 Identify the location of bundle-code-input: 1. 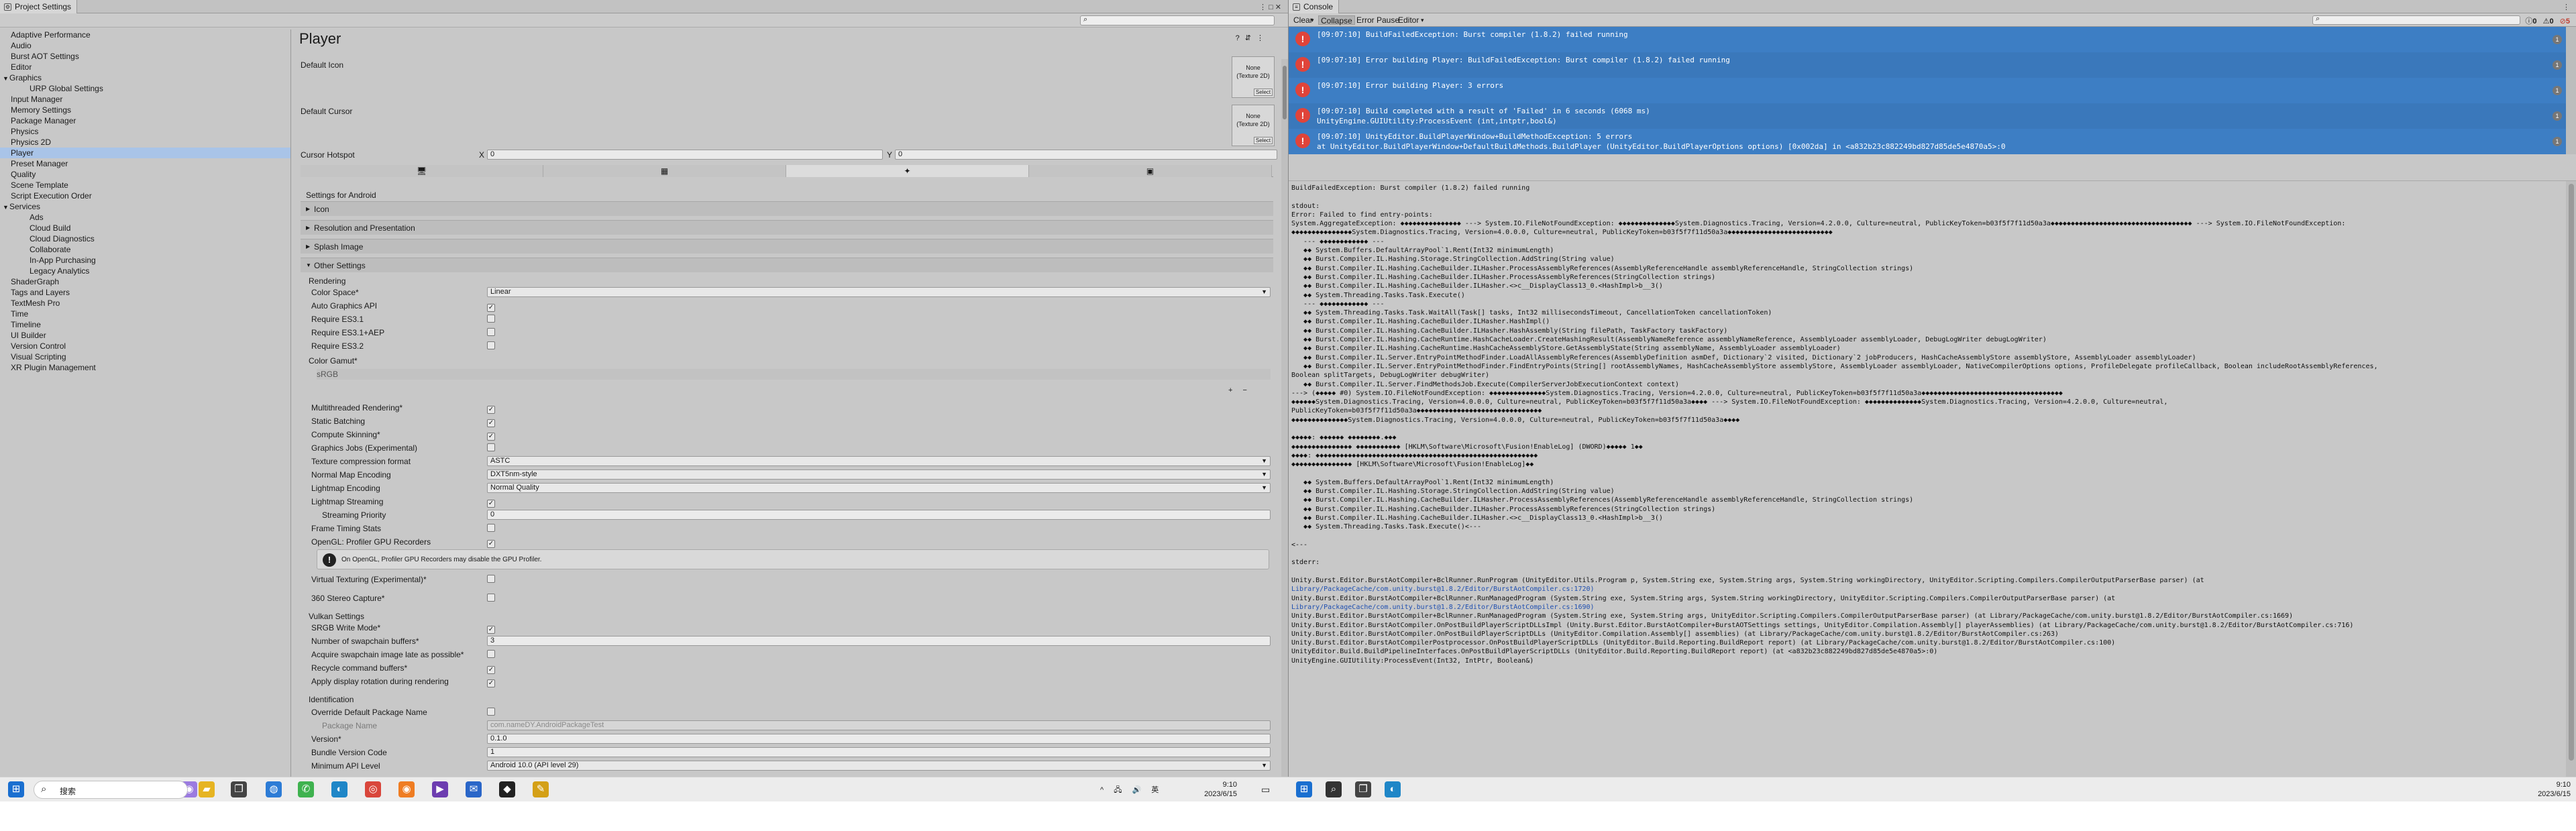
(879, 752).